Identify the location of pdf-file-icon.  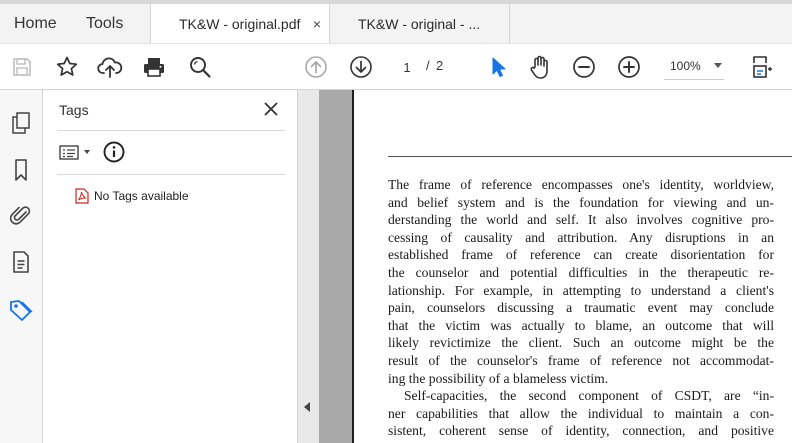
(82, 196).